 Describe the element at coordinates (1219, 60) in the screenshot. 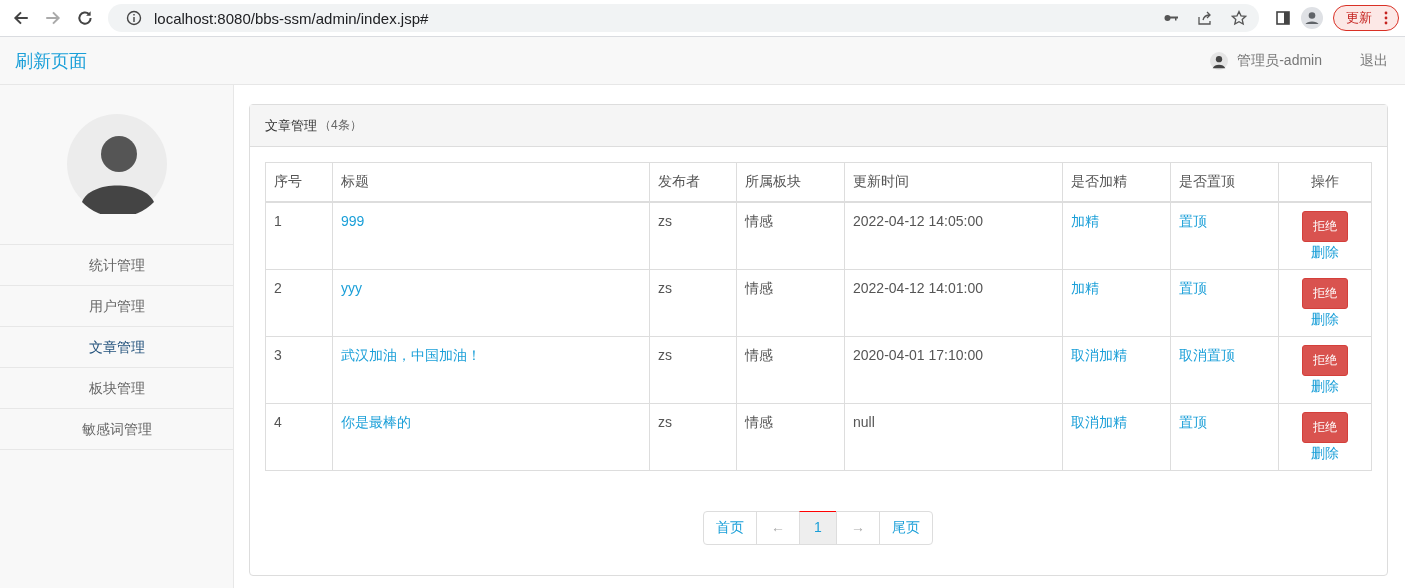

I see `user-avatar-icon` at that location.